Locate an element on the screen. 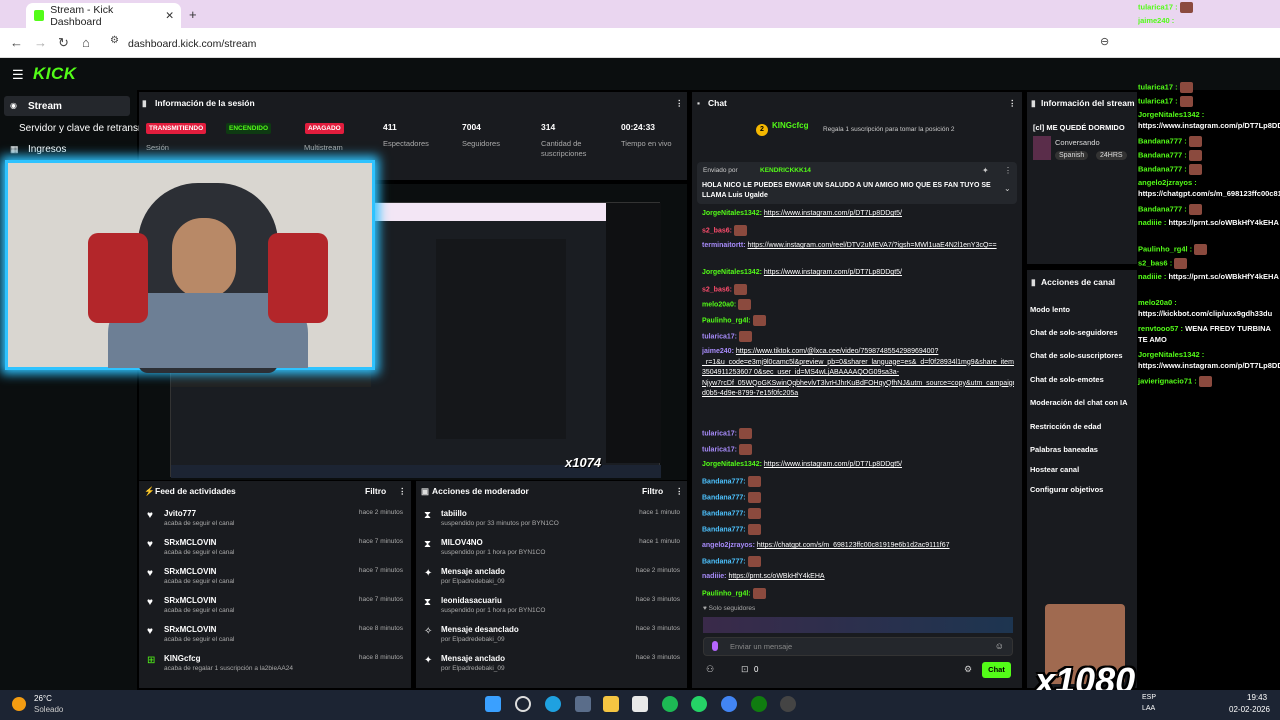  ingresos-icon: ▦ is located at coordinates (14, 149).